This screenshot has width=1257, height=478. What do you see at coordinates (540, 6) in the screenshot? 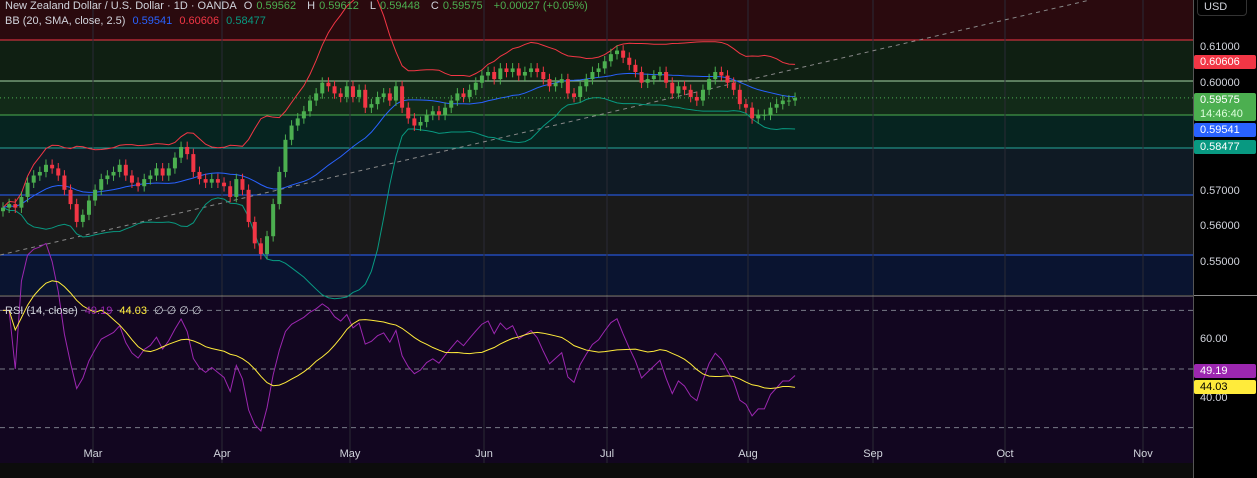
I see `change-value: +0.00027 (+0.05%)` at bounding box center [540, 6].